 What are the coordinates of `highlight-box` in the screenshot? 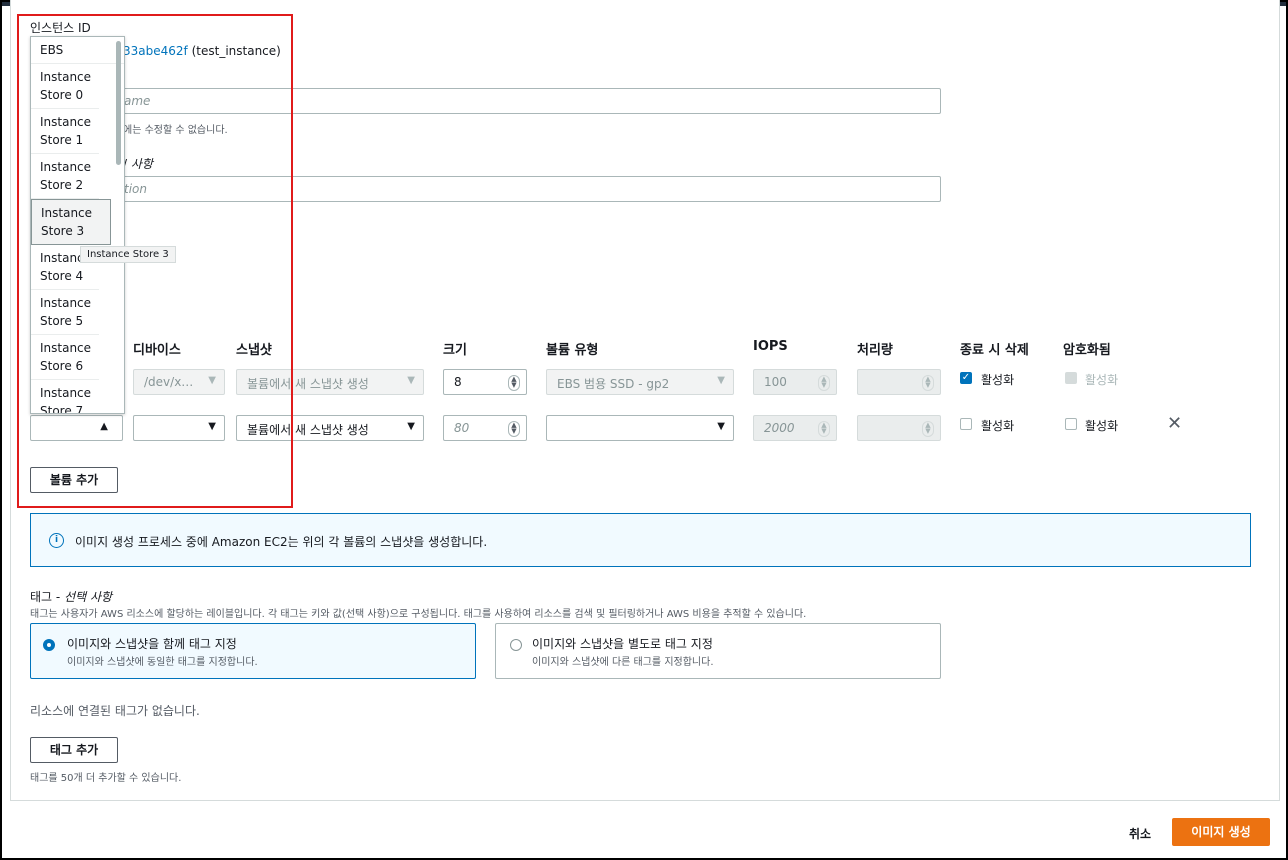 It's located at (155, 261).